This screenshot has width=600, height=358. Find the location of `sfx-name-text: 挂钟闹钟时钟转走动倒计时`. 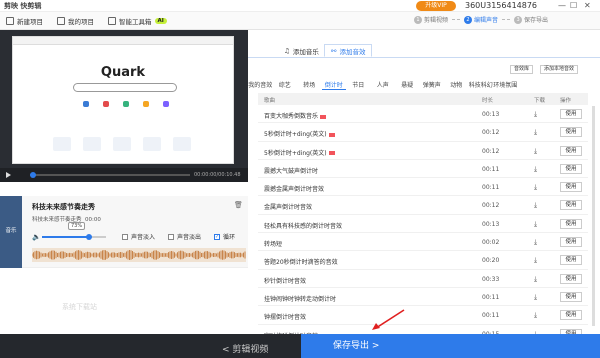

sfx-name-text: 挂钟闹钟时钟转走动倒计时 is located at coordinates (300, 299).